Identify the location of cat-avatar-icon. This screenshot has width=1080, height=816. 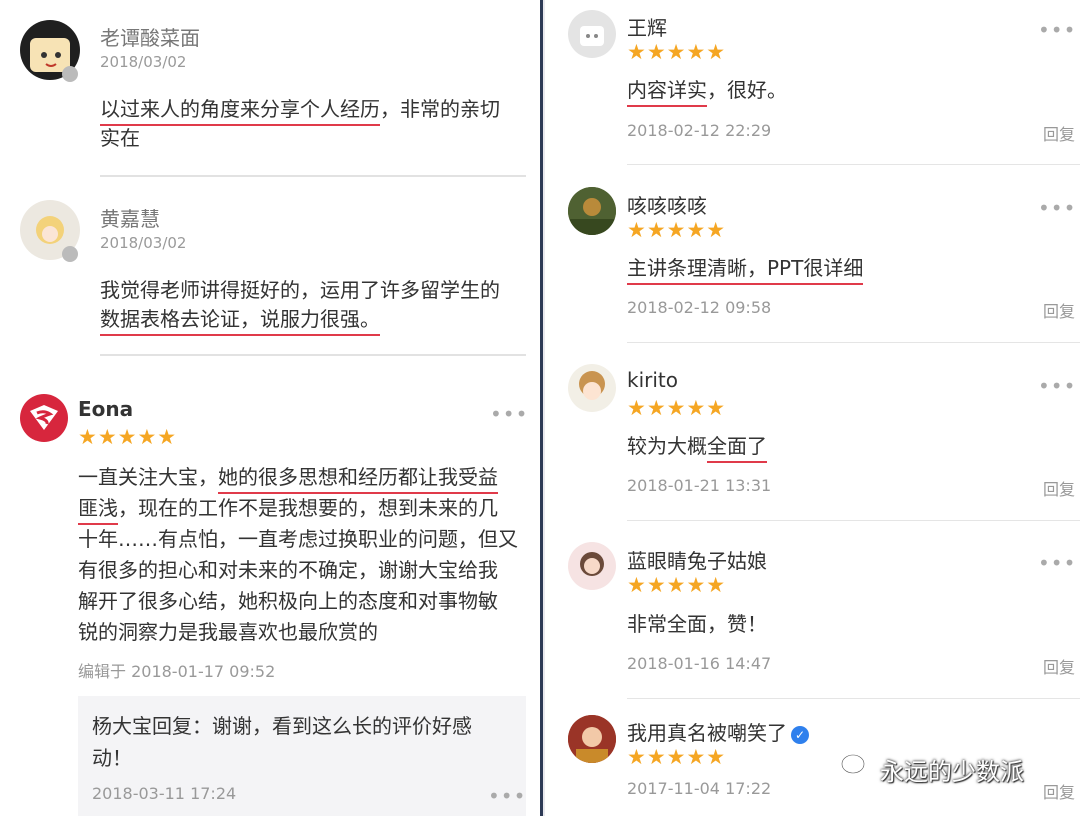
(592, 36).